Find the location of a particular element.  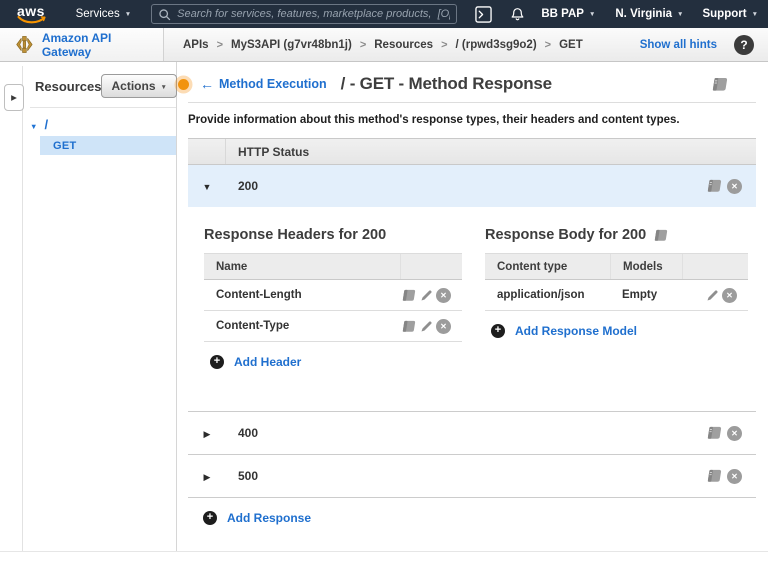

models-column-label: Models is located at coordinates (646, 266).